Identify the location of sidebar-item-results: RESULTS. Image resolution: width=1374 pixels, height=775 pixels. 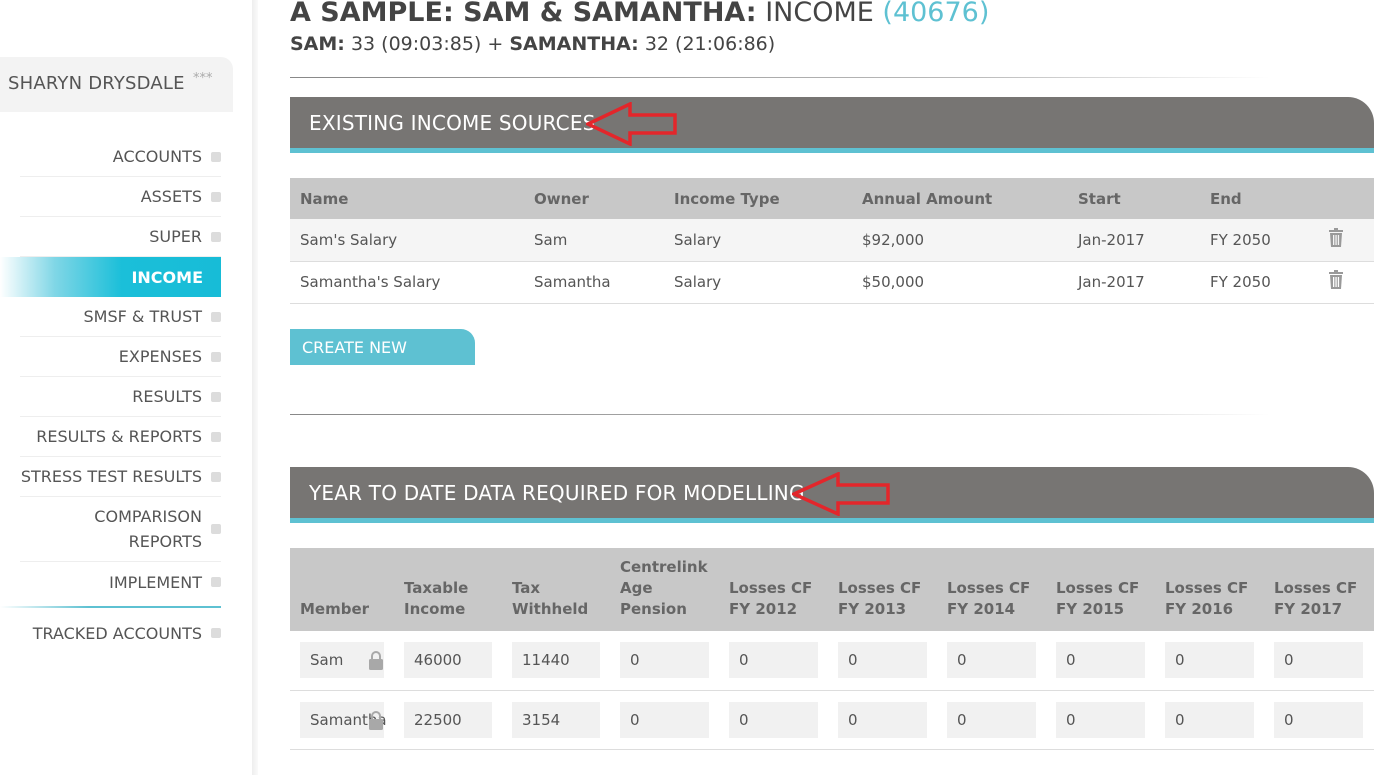
(120, 397).